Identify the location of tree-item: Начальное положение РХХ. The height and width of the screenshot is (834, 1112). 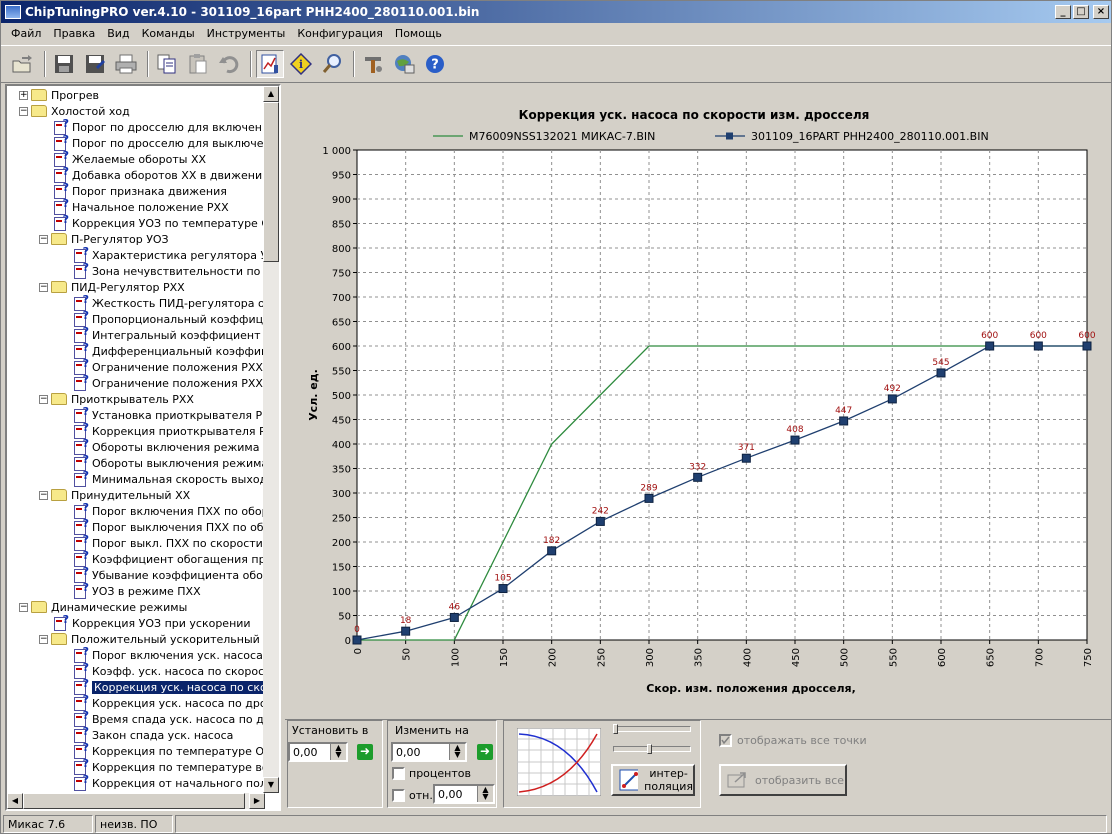
(141, 206).